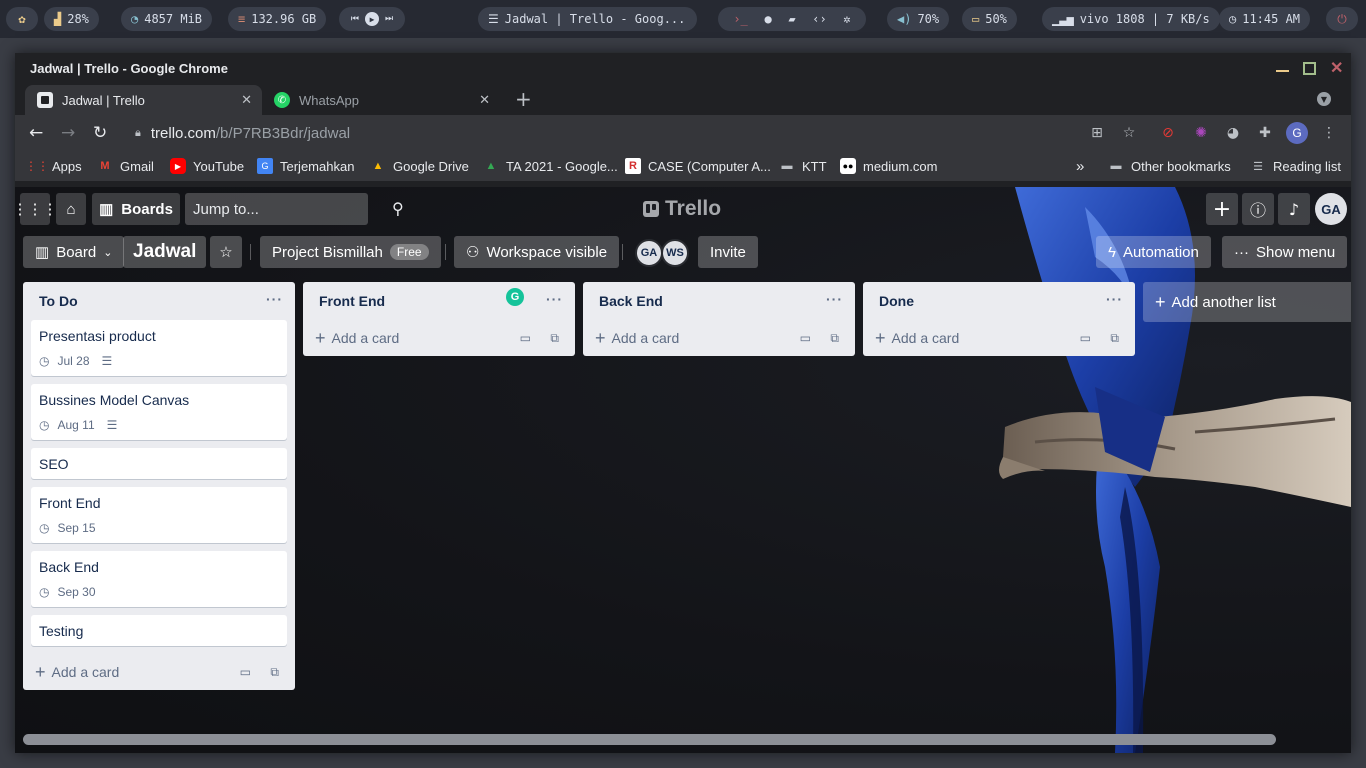  Describe the element at coordinates (819, 19) in the screenshot. I see `code-icon: ‹›` at that location.